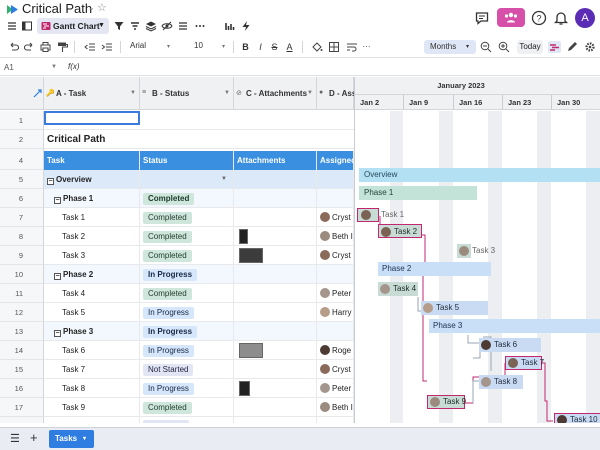 This screenshot has height=450, width=600. I want to click on header-assigned: Assigned, so click(335, 160).